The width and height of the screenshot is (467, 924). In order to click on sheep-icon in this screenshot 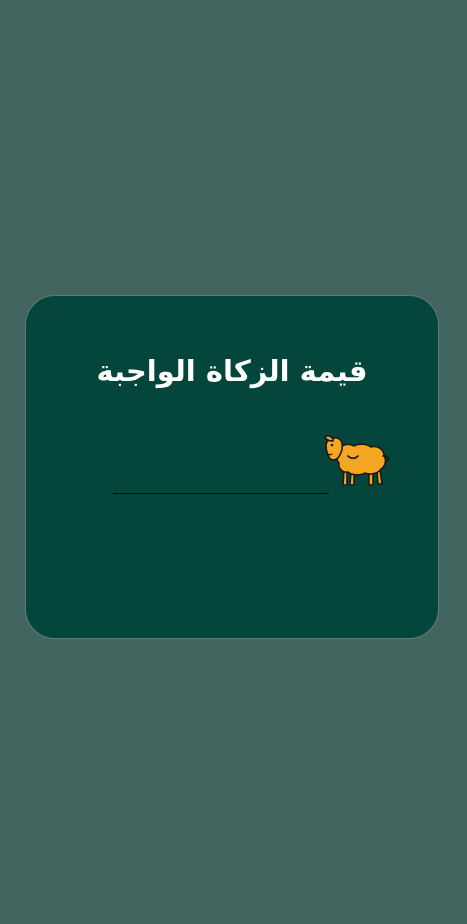, I will do `click(356, 460)`.